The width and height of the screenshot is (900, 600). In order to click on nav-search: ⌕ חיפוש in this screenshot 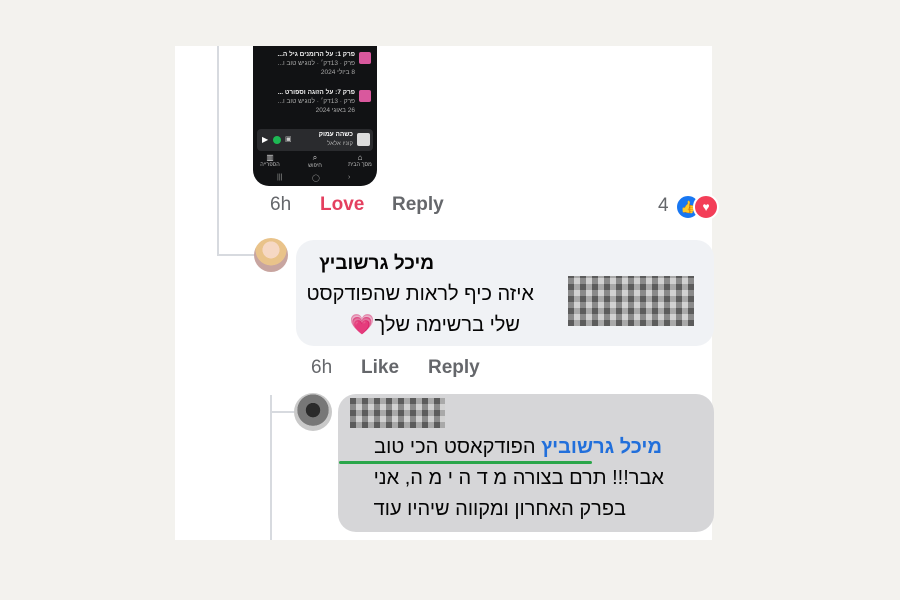, I will do `click(315, 161)`.